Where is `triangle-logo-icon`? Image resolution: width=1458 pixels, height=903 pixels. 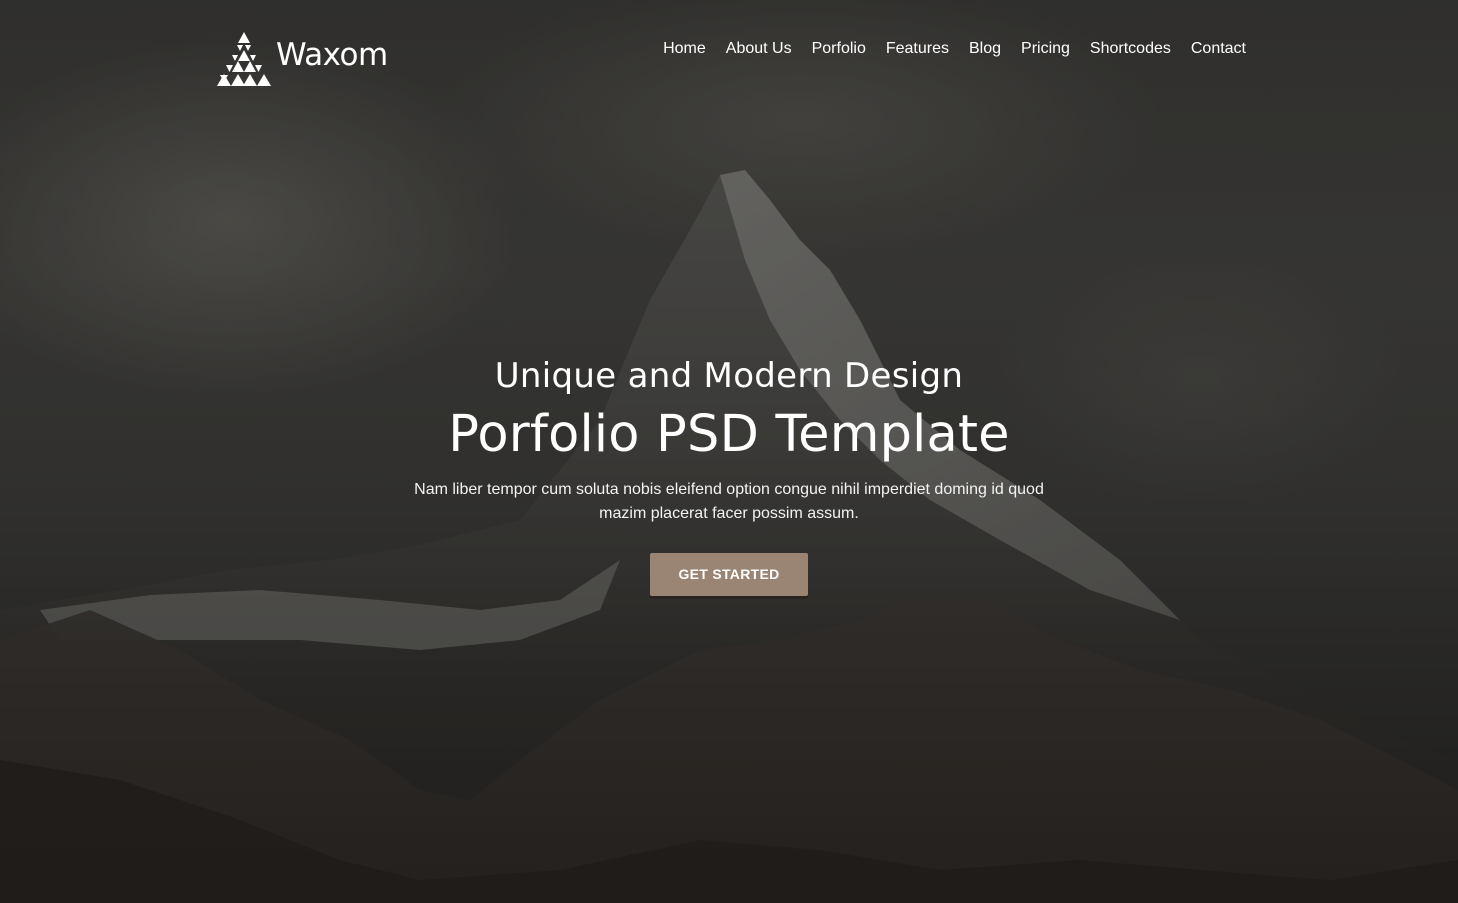 triangle-logo-icon is located at coordinates (244, 59).